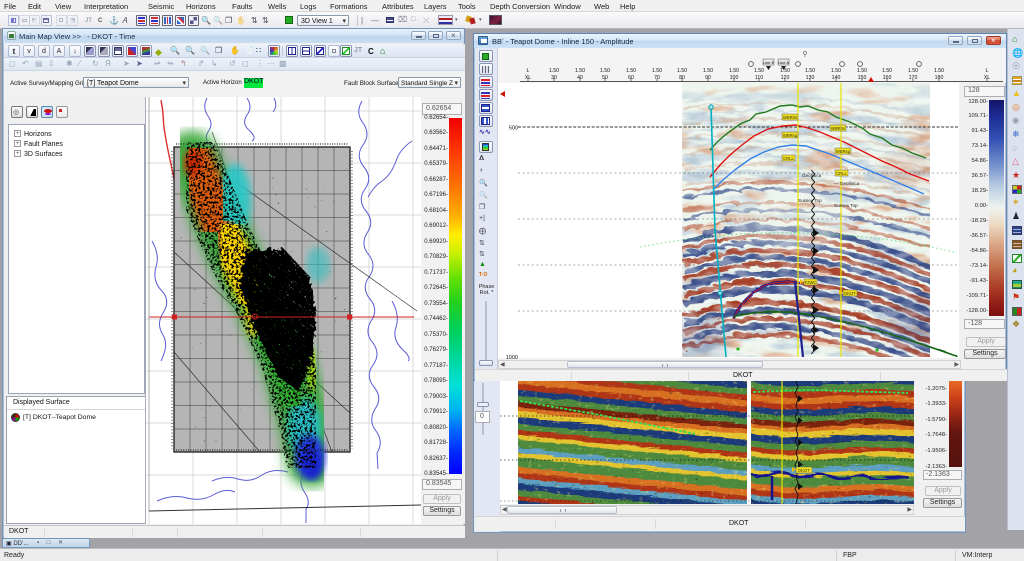 The image size is (1024, 561). Describe the element at coordinates (528, 71) in the screenshot. I see `svg-text: L` at that location.